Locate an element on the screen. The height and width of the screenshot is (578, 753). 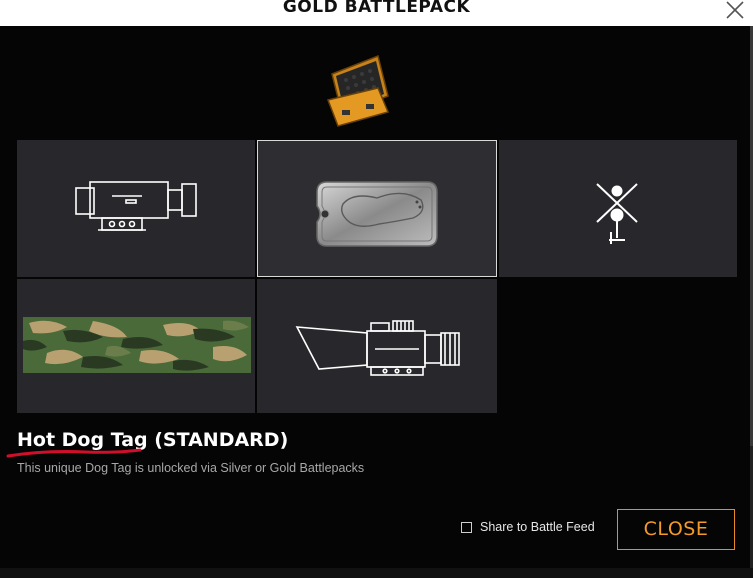
item-tile-scope is located at coordinates (136, 208).